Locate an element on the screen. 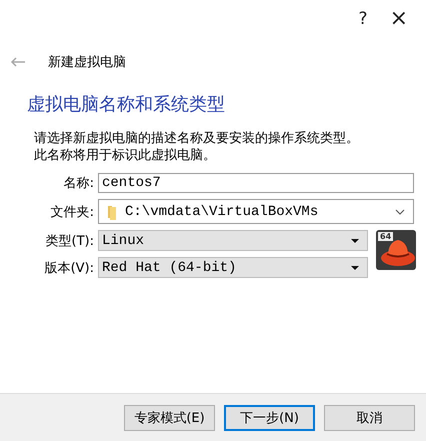  dialog-button: 专家模式(E) is located at coordinates (169, 417).